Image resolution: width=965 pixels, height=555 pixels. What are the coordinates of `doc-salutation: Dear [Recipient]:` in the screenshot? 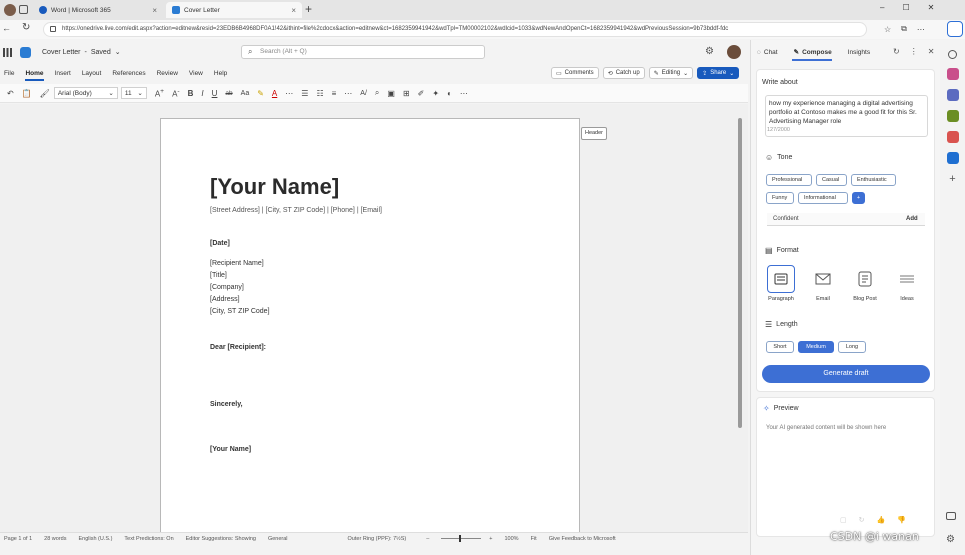 It's located at (238, 347).